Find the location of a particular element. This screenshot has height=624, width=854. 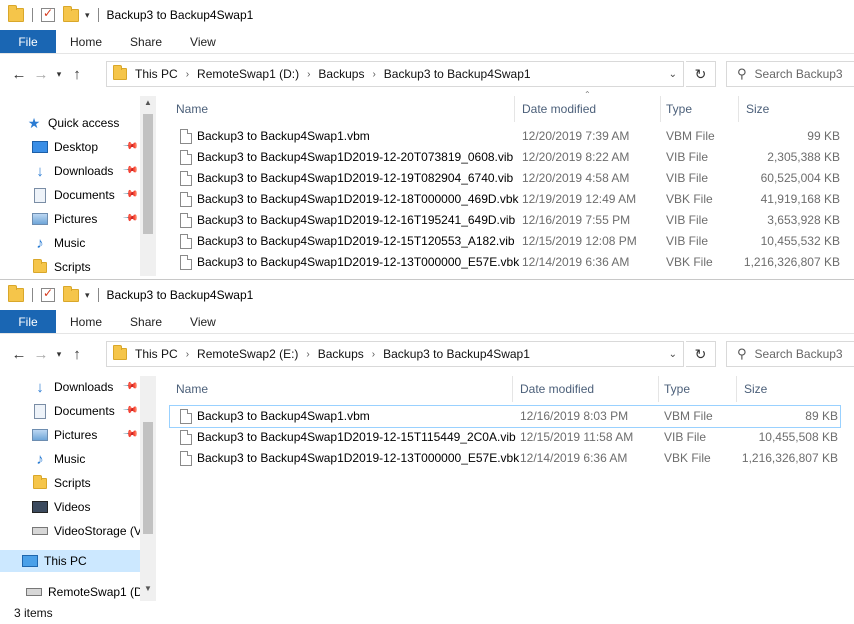

file-size: 3,653,928 KB is located at coordinates (803, 220).